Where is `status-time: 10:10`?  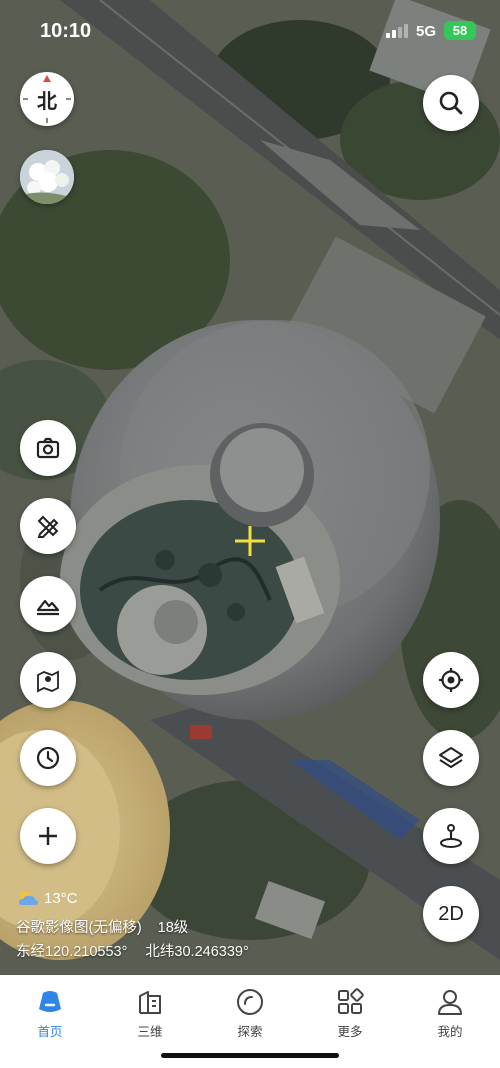
status-time: 10:10 is located at coordinates (66, 31).